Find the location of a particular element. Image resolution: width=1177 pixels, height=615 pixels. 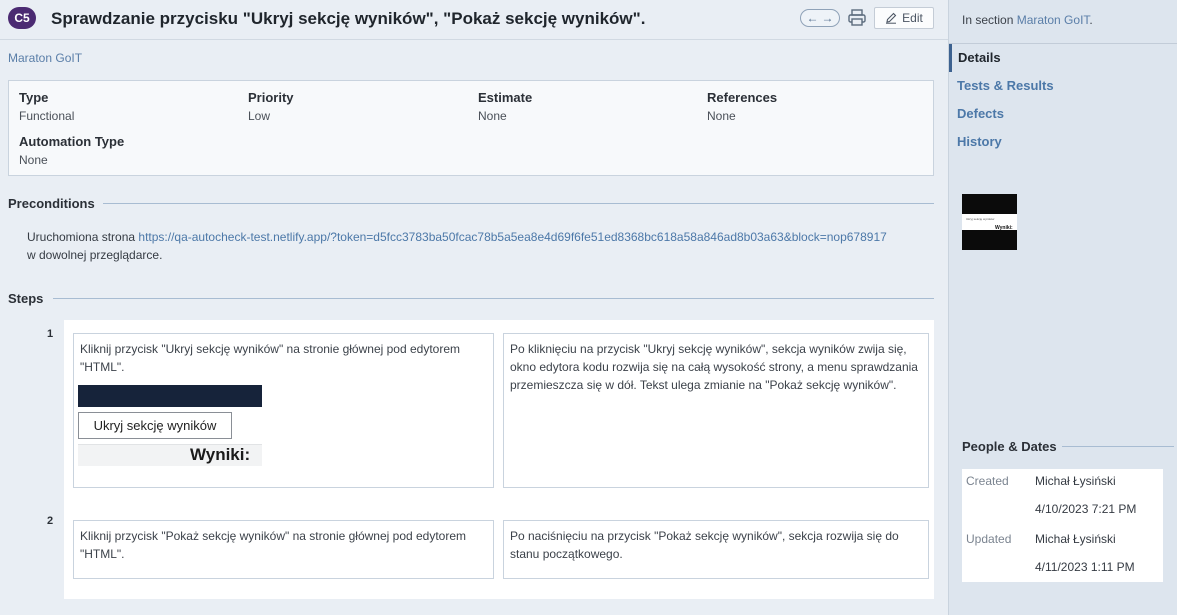

print-icon is located at coordinates (857, 17).